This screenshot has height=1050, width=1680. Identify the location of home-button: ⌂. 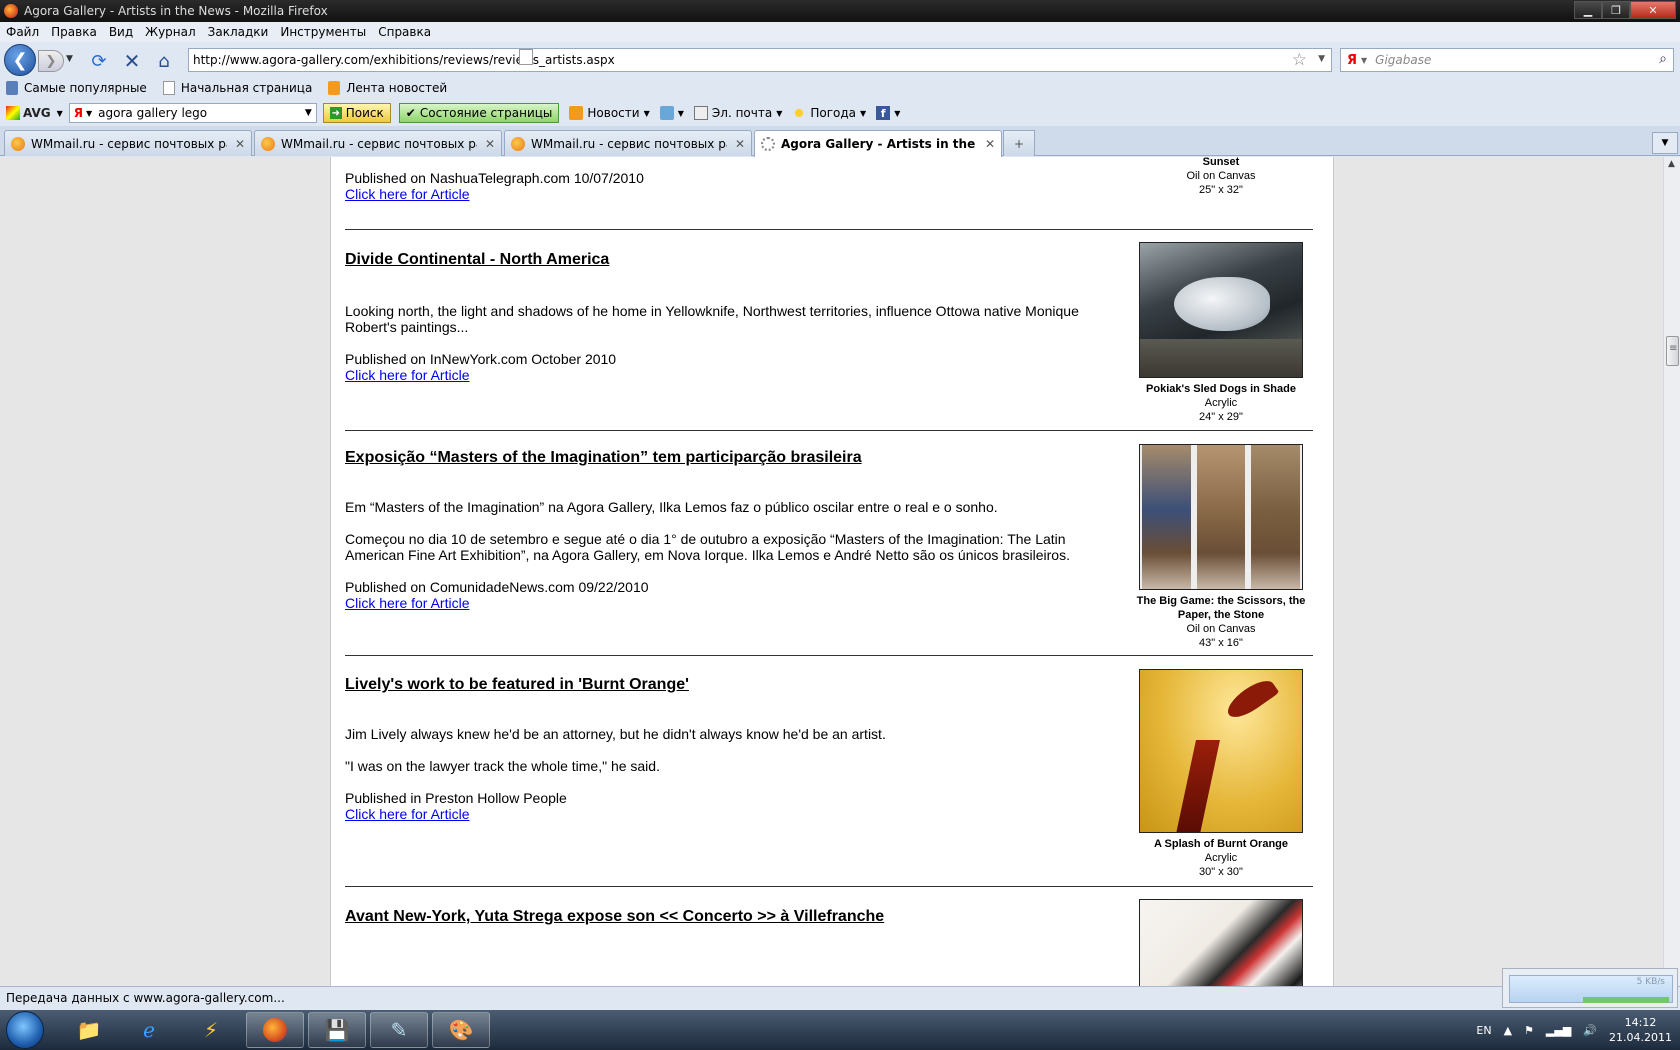
(164, 61).